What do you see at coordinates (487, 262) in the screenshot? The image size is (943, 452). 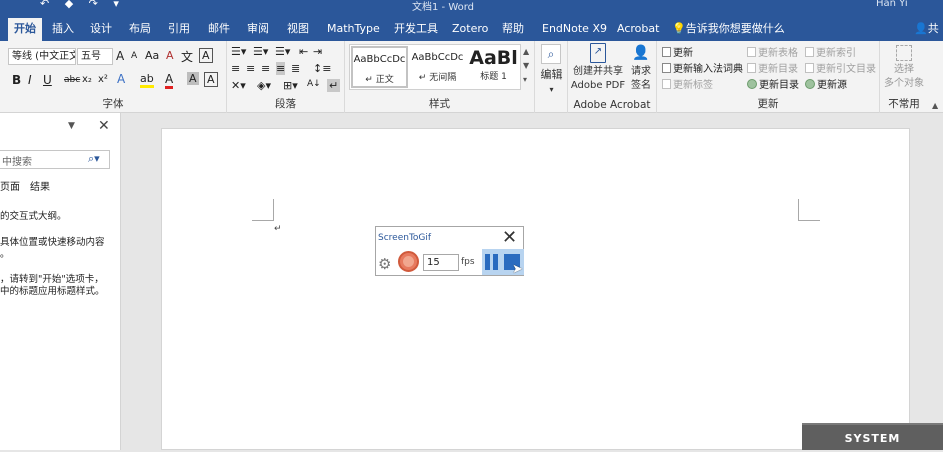 I see `pause-icon-bar1` at bounding box center [487, 262].